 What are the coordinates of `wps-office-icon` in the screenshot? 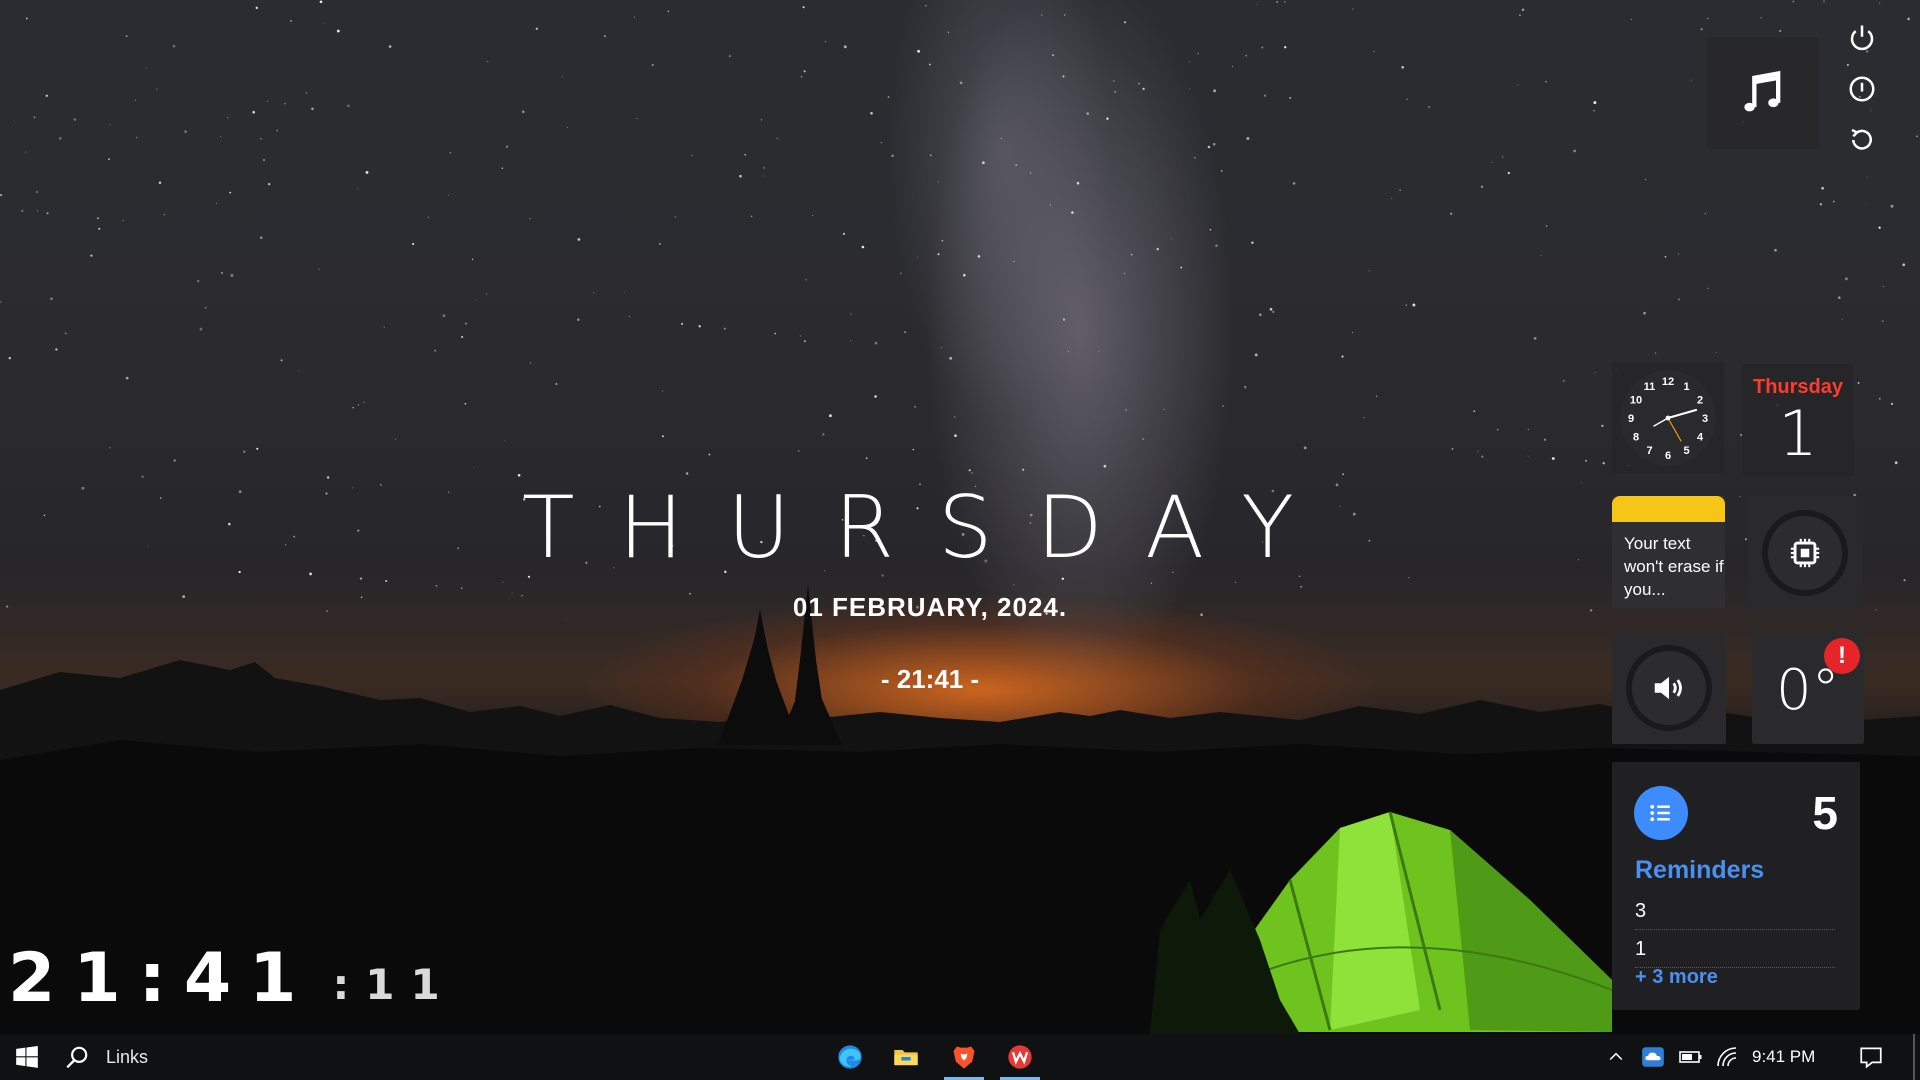 It's located at (1020, 1057).